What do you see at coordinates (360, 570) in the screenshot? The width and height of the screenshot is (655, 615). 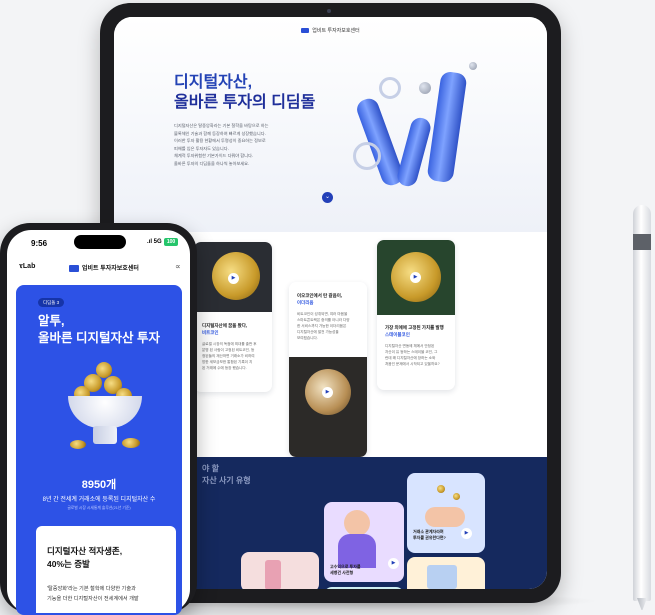 I see `fraud-card-caption: 고수익으로 투자를 세뱅건 사전형` at bounding box center [360, 570].